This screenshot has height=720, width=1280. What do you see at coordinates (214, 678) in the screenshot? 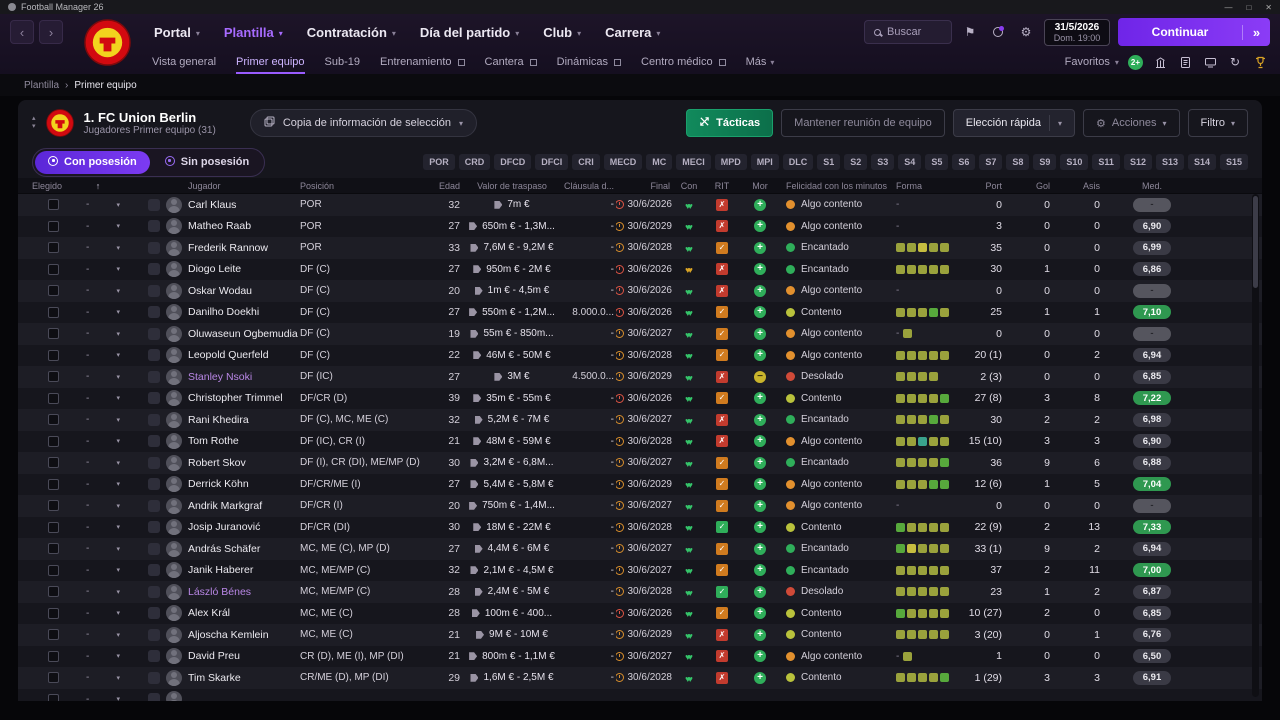
I see `player-name: Tim Skarke` at bounding box center [214, 678].